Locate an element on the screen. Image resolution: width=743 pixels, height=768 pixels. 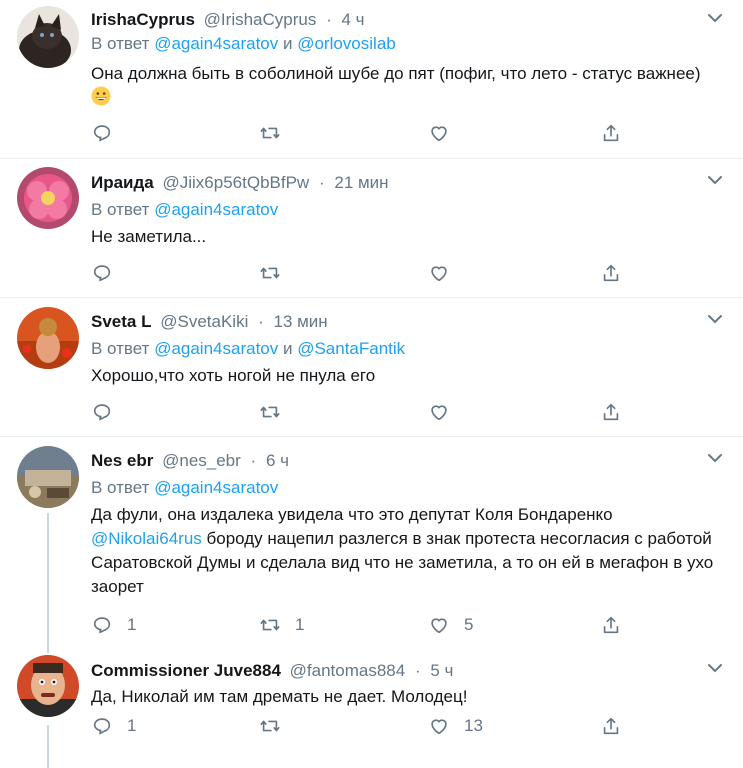
tweet-header: Ираида @Jiix6p56tQbBfPw · 21 мин is located at coordinates (240, 183).